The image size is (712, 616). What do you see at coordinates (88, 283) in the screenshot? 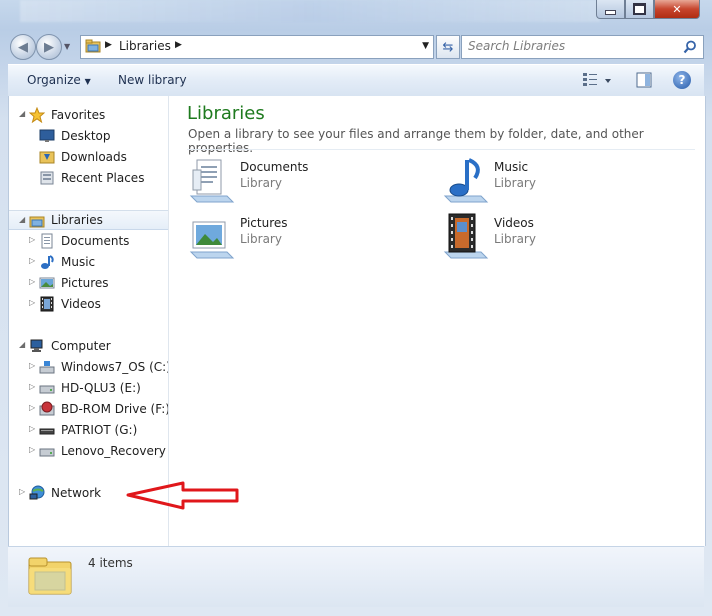
I see `nav-item-pictures: ▷ Pictures` at bounding box center [88, 283].